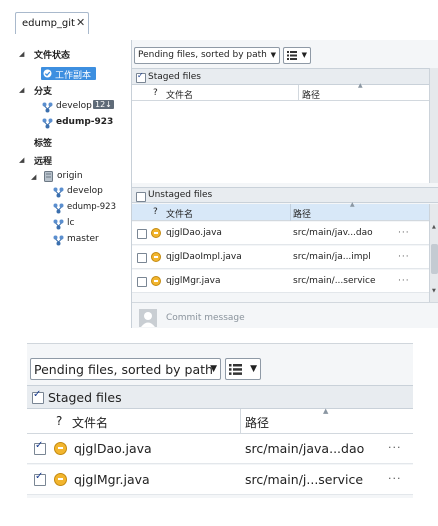  What do you see at coordinates (47, 73) in the screenshot?
I see `checkmark-circle-icon` at bounding box center [47, 73].